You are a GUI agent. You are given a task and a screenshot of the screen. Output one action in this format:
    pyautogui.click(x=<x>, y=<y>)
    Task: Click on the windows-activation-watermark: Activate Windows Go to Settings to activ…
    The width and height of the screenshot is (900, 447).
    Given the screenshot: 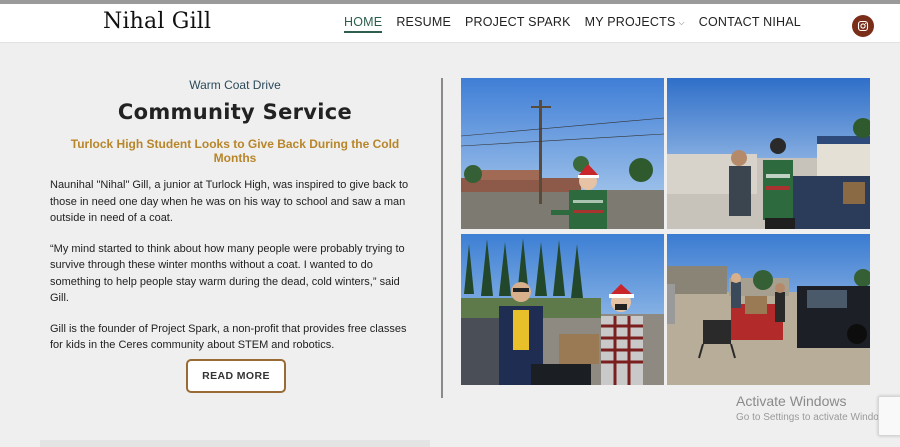 What is the action you would take?
    pyautogui.click(x=815, y=408)
    